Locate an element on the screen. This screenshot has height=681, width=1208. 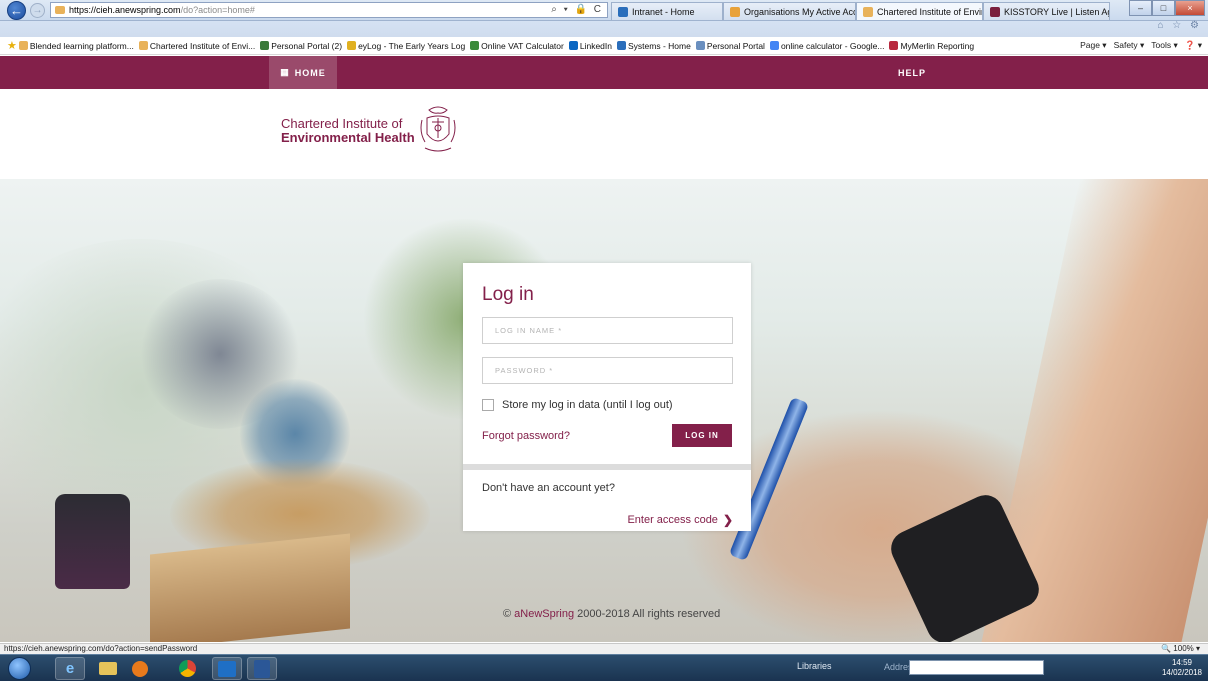
nav-help: HELP is located at coordinates (912, 72).